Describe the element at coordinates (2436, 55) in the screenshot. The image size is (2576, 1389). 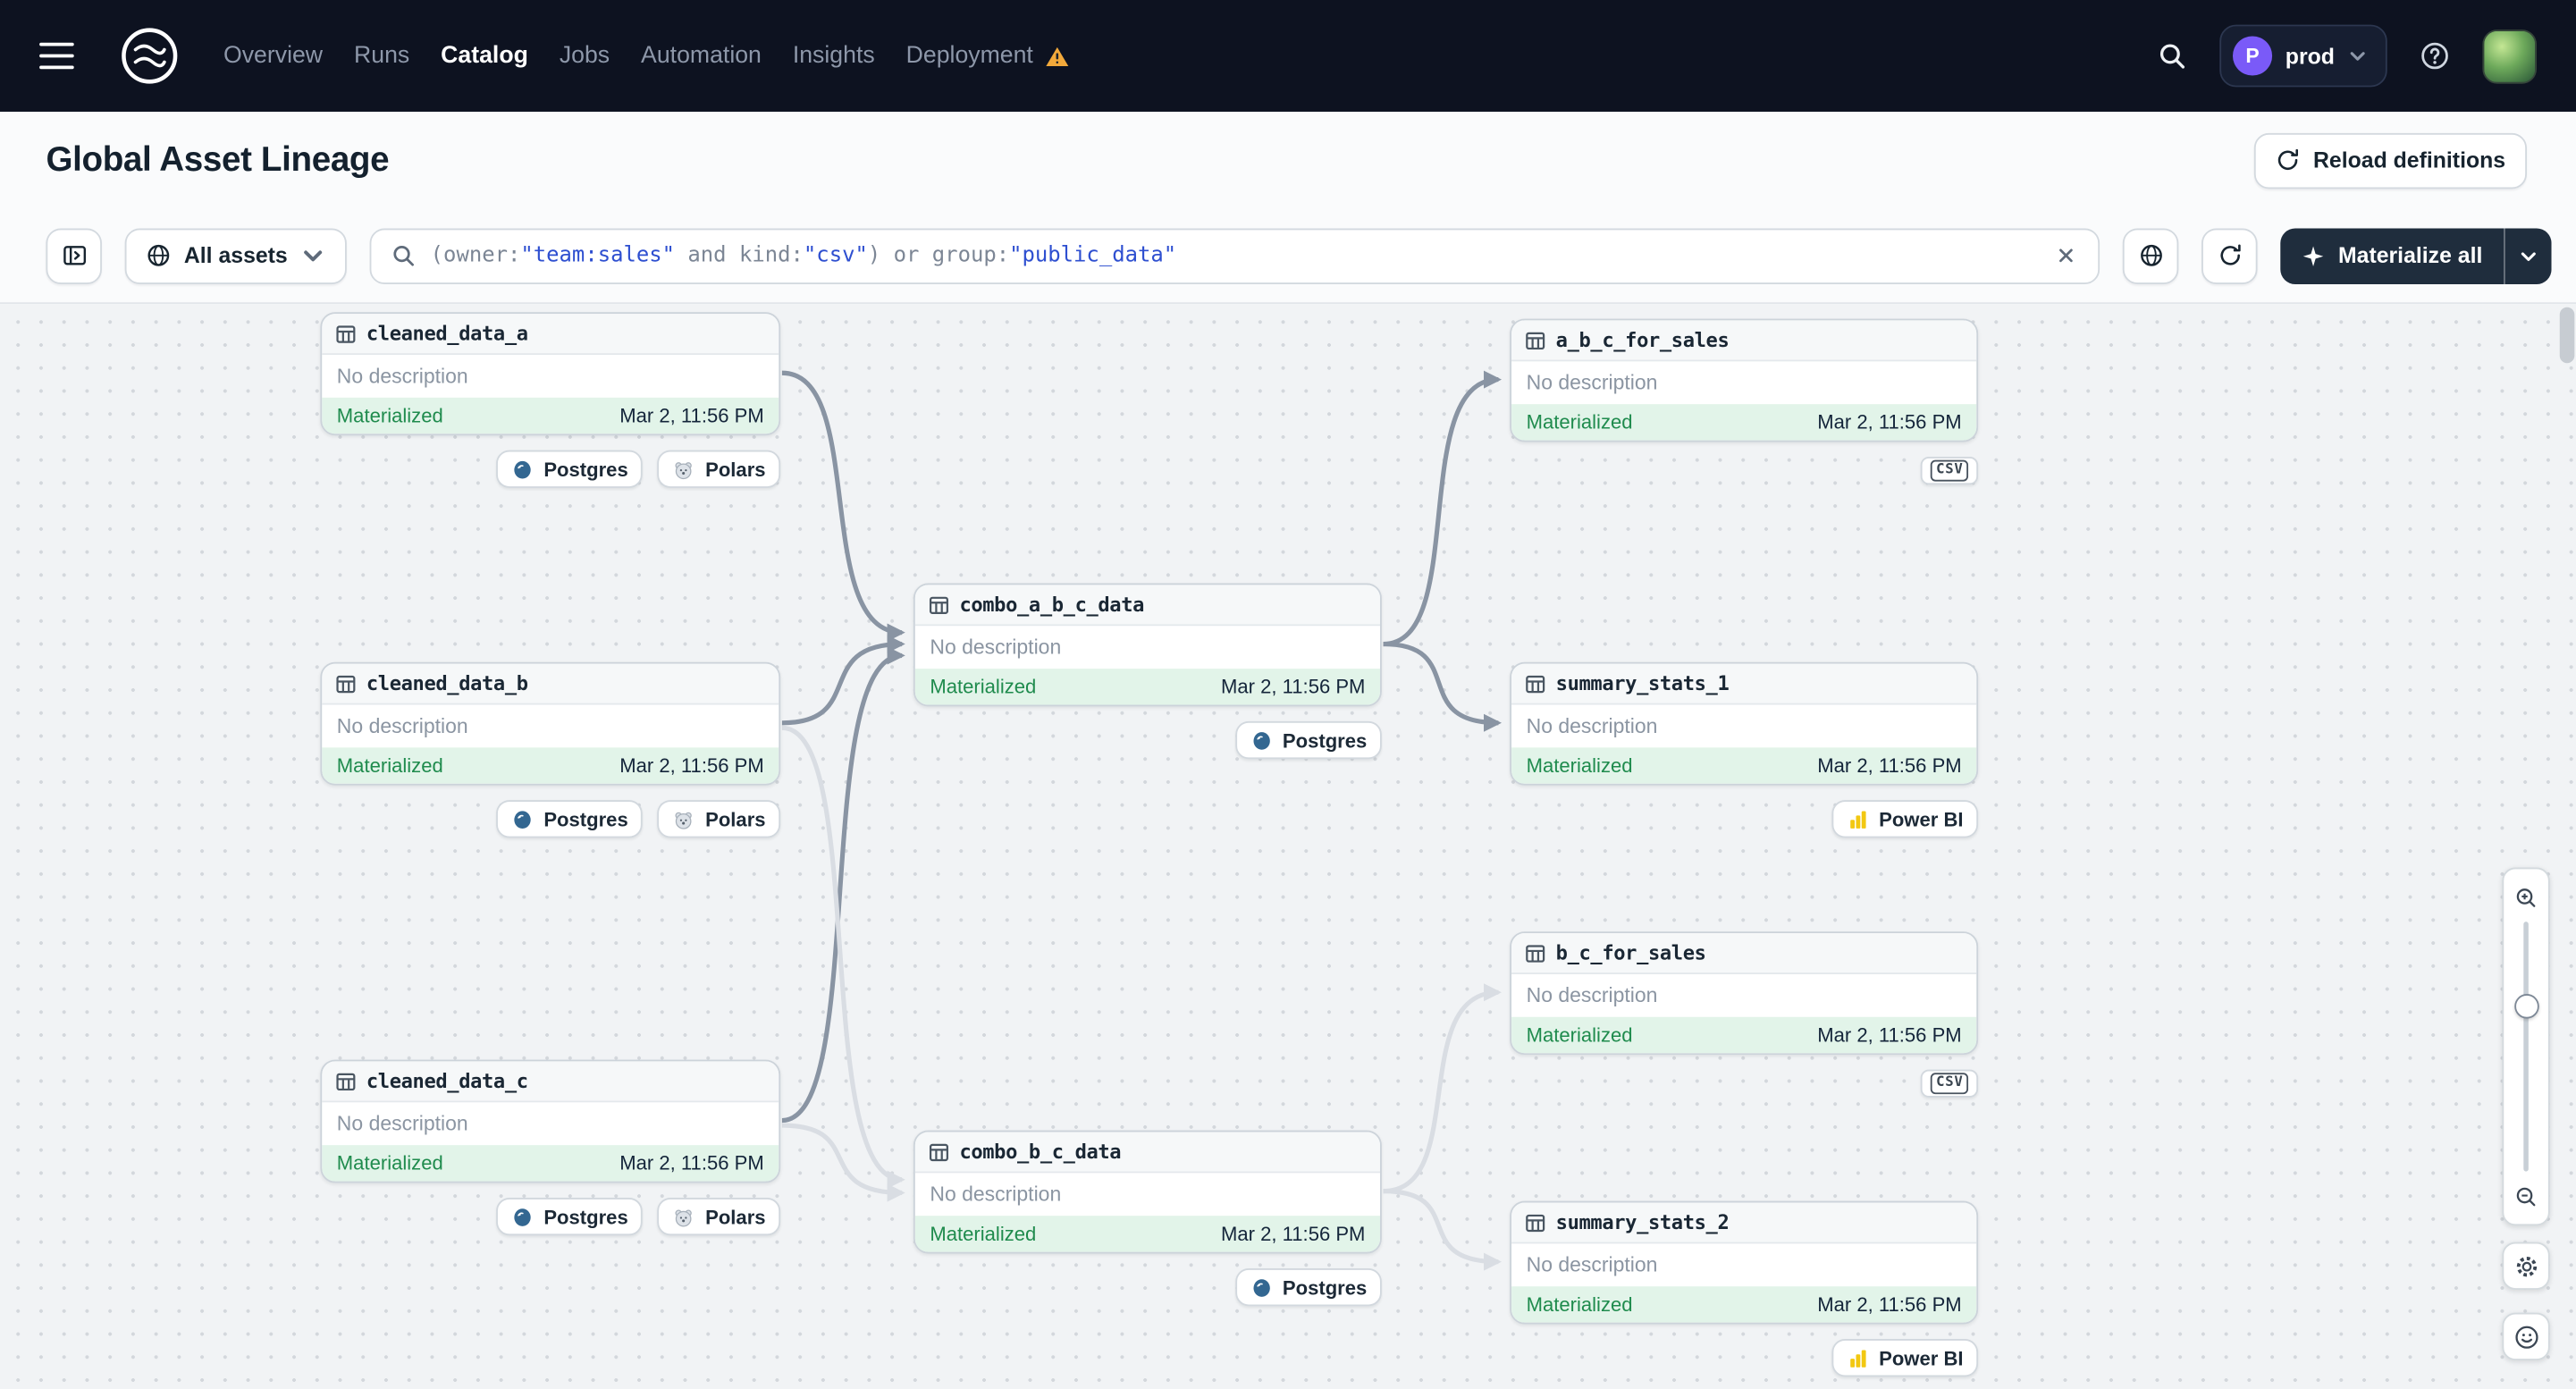
I see `help-button` at that location.